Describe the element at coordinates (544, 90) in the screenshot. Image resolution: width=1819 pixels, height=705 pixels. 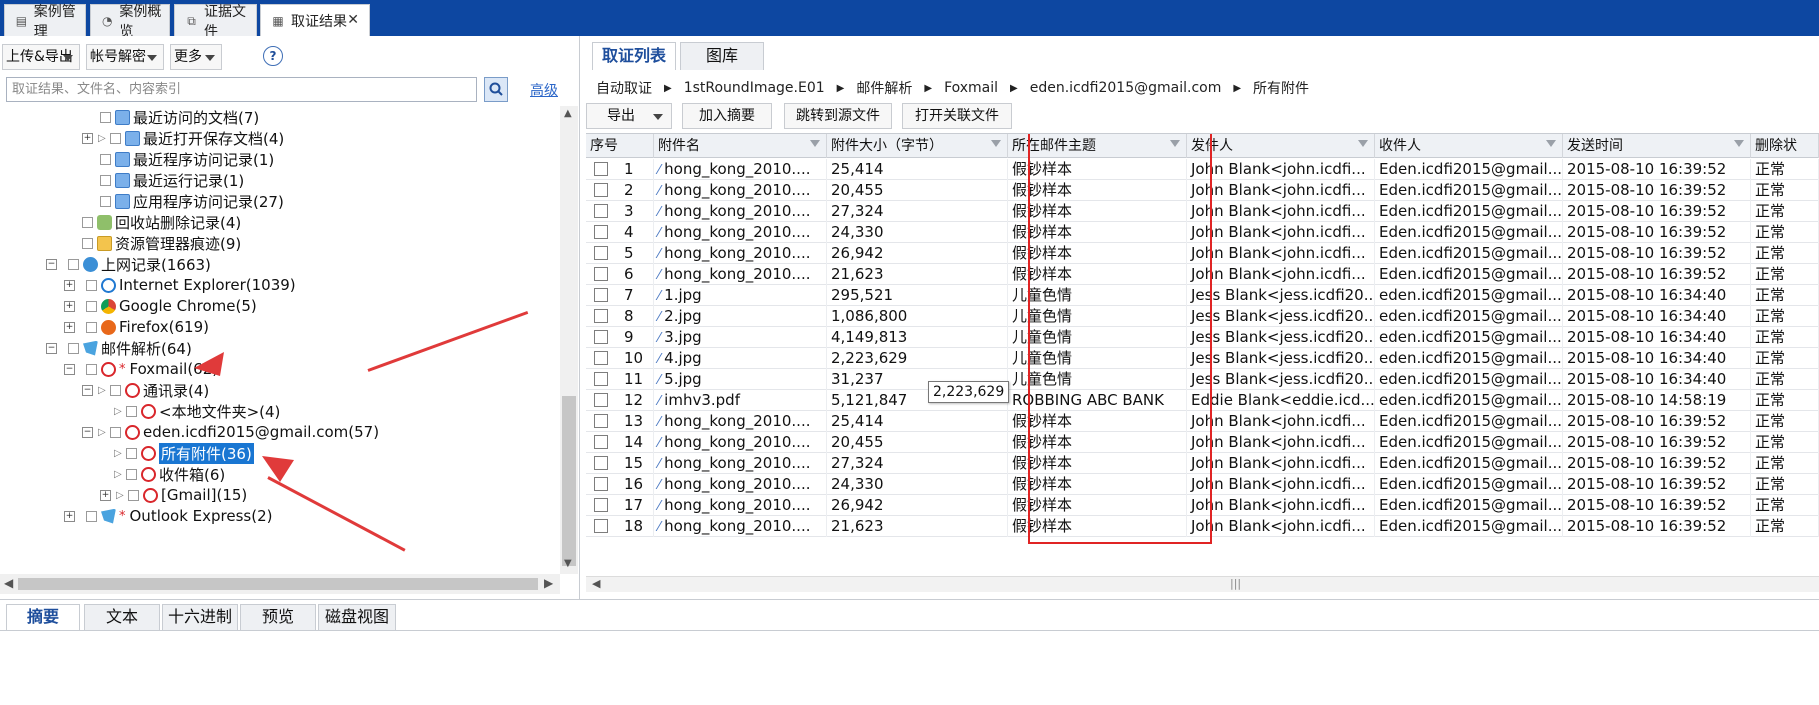
I see `advanced-search-link: 高级` at that location.